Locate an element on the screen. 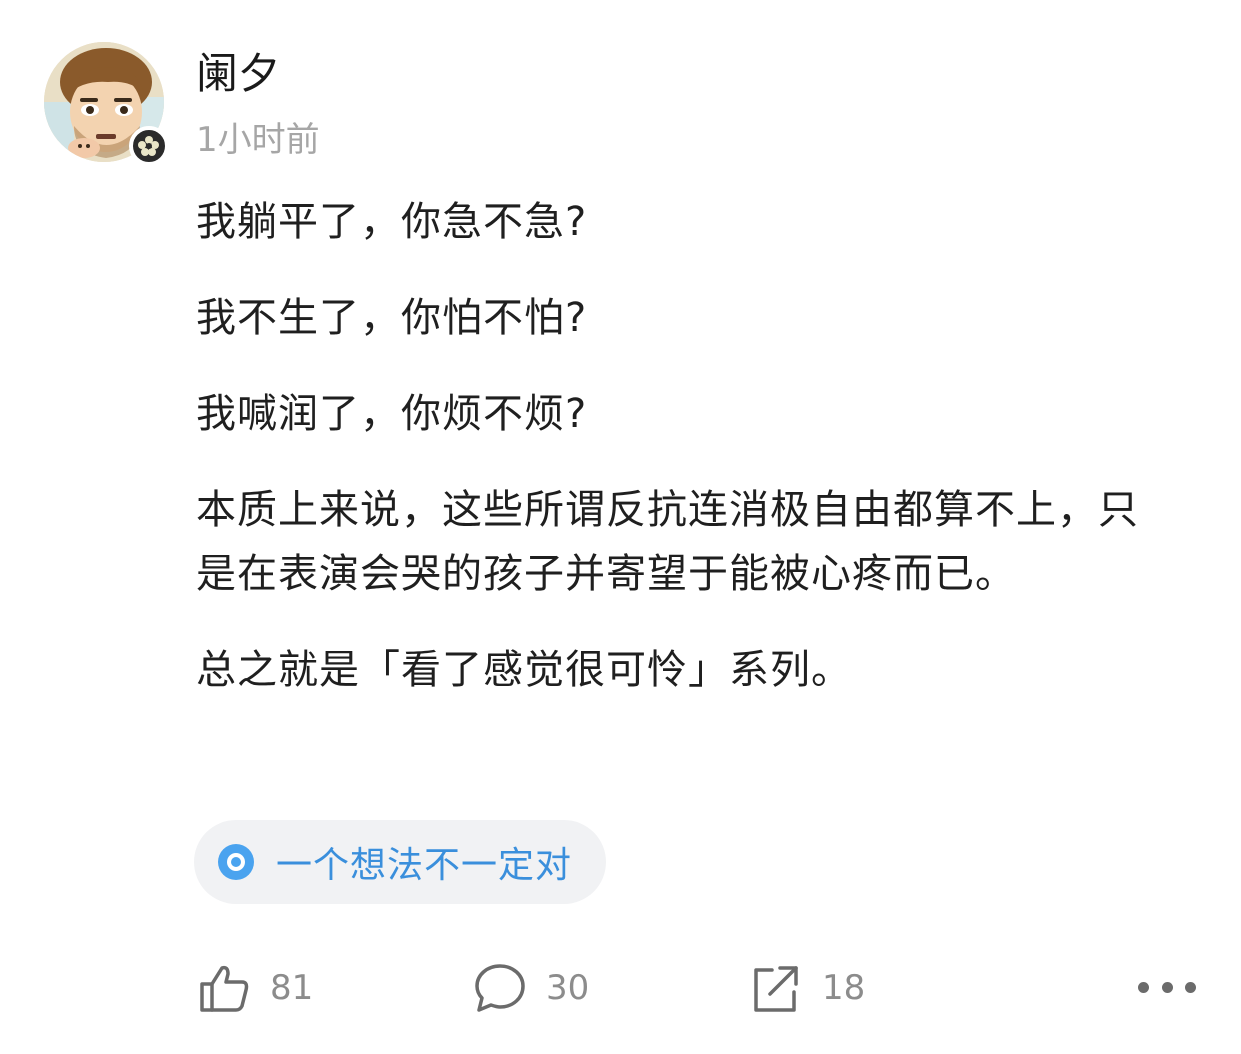 Image resolution: width=1241 pixels, height=1054 pixels. author-name: 阑夕 is located at coordinates (238, 74).